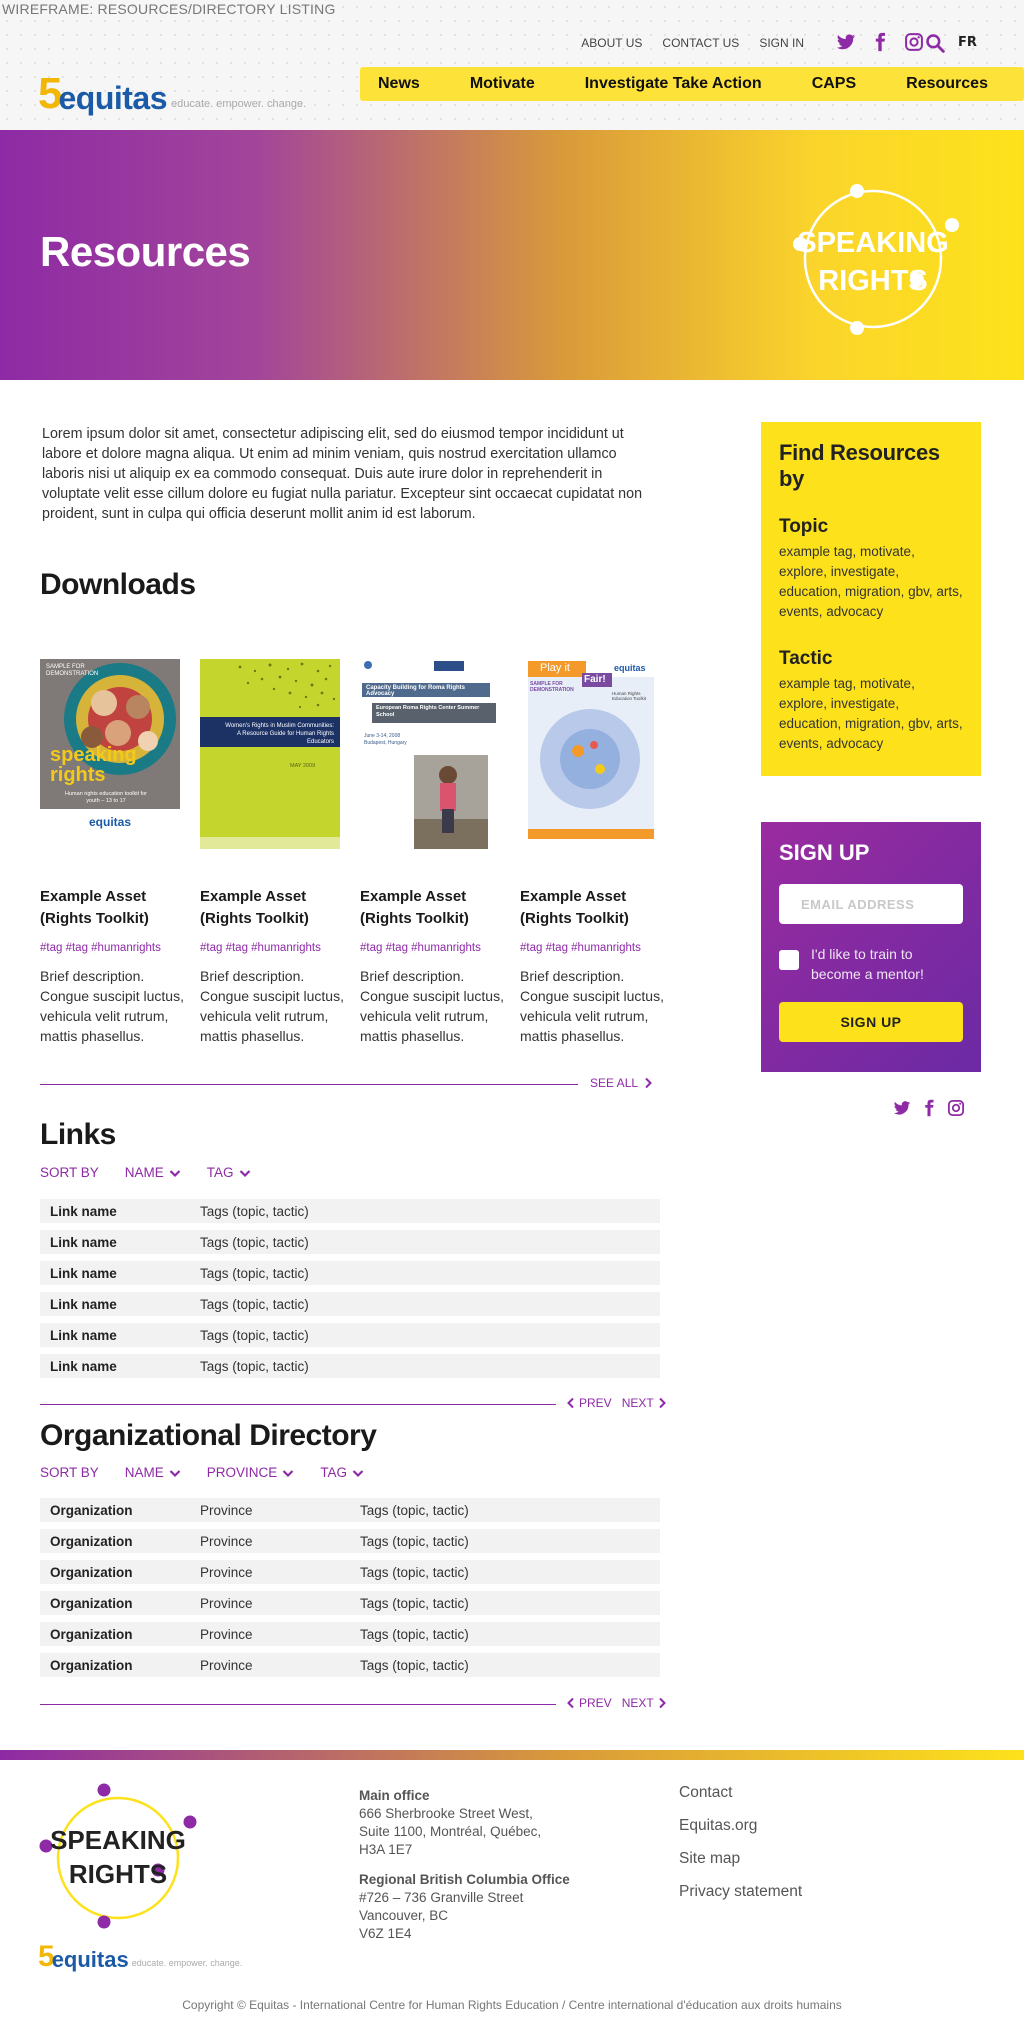 This screenshot has width=1024, height=2033. Describe the element at coordinates (226, 1603) in the screenshot. I see `org-province: Province` at that location.